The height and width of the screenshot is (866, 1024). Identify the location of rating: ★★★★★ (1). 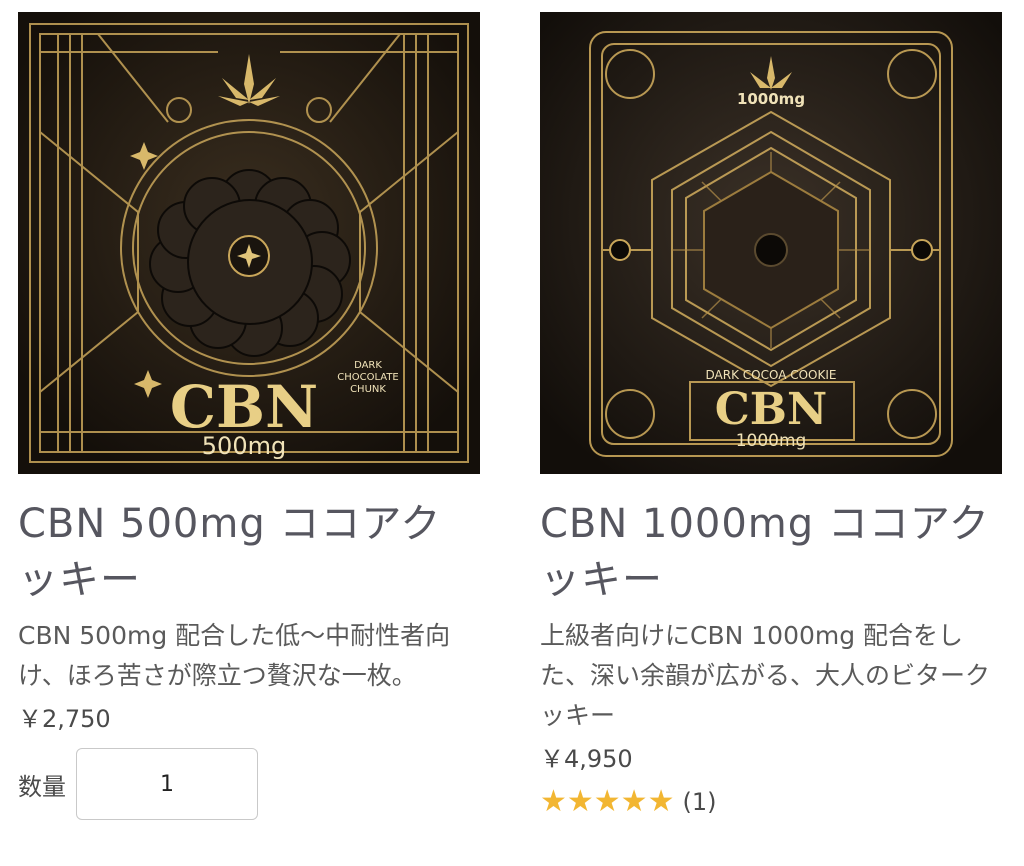
(771, 801).